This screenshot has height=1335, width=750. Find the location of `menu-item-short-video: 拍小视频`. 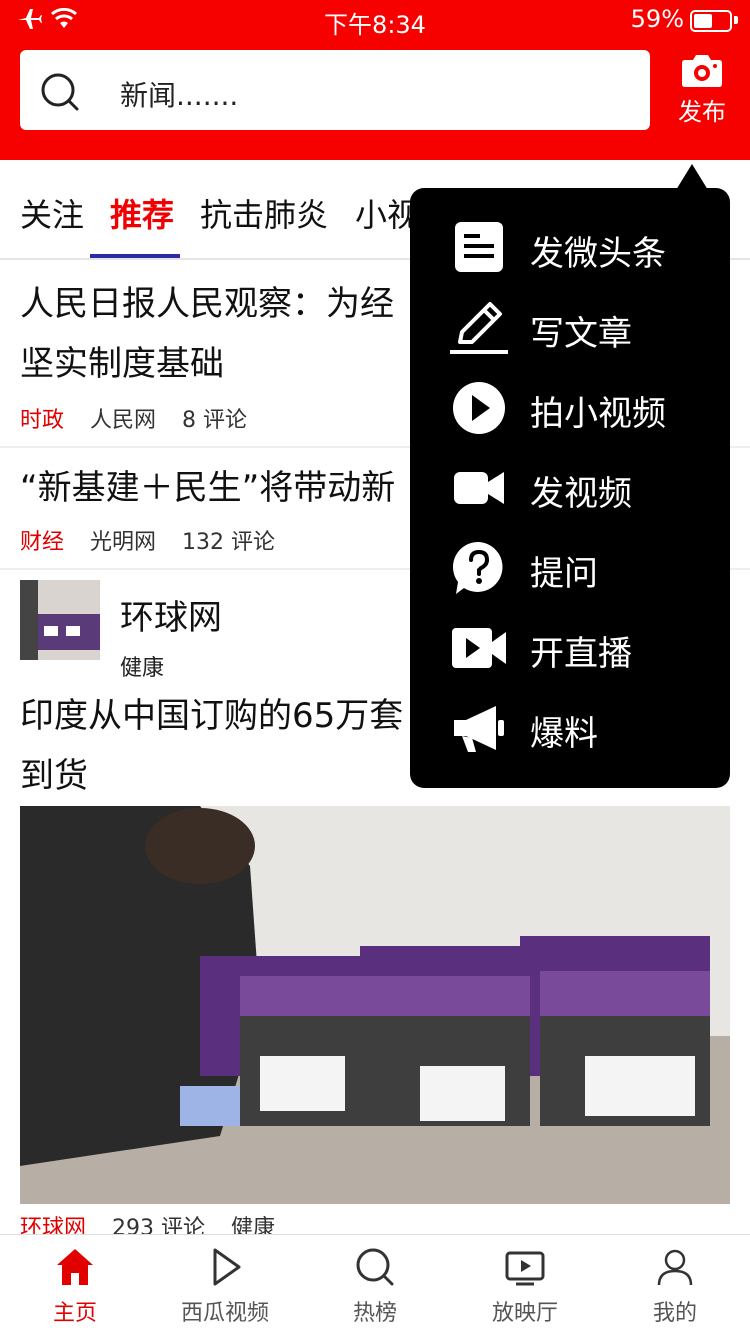

menu-item-short-video: 拍小视频 is located at coordinates (570, 408).